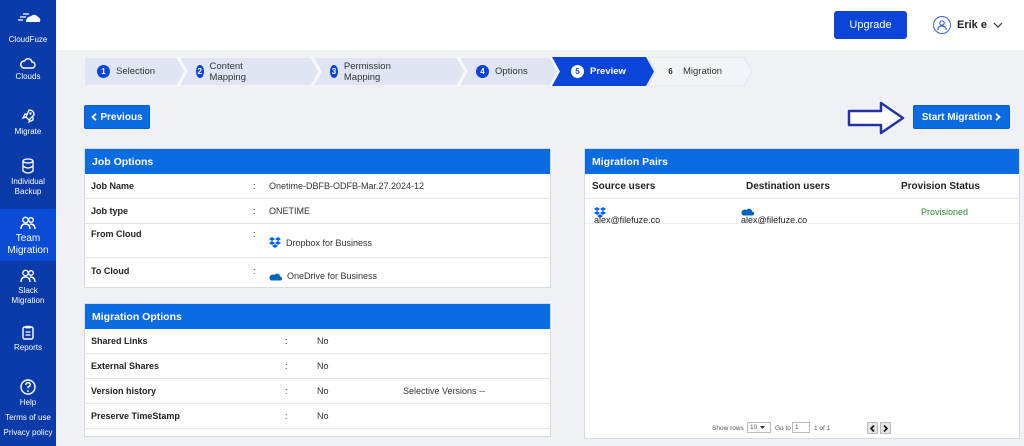 The image size is (1024, 446). I want to click on rows-per-page-select: 10, so click(759, 427).